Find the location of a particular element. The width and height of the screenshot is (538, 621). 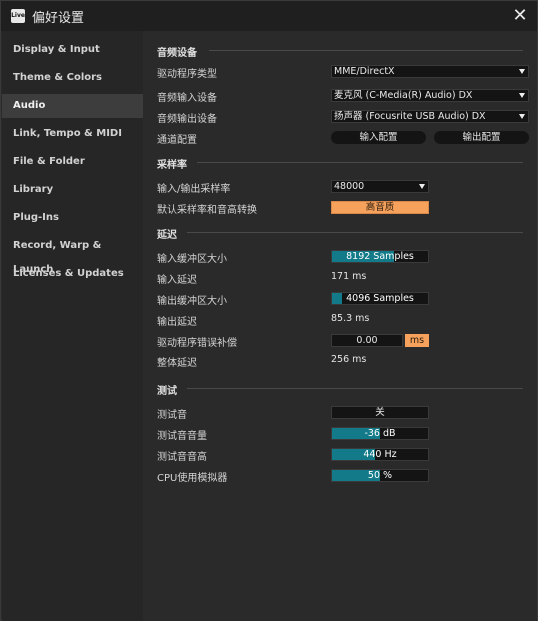

sidebar-item-licenses-updates: Licenses & Updates is located at coordinates (72, 274).